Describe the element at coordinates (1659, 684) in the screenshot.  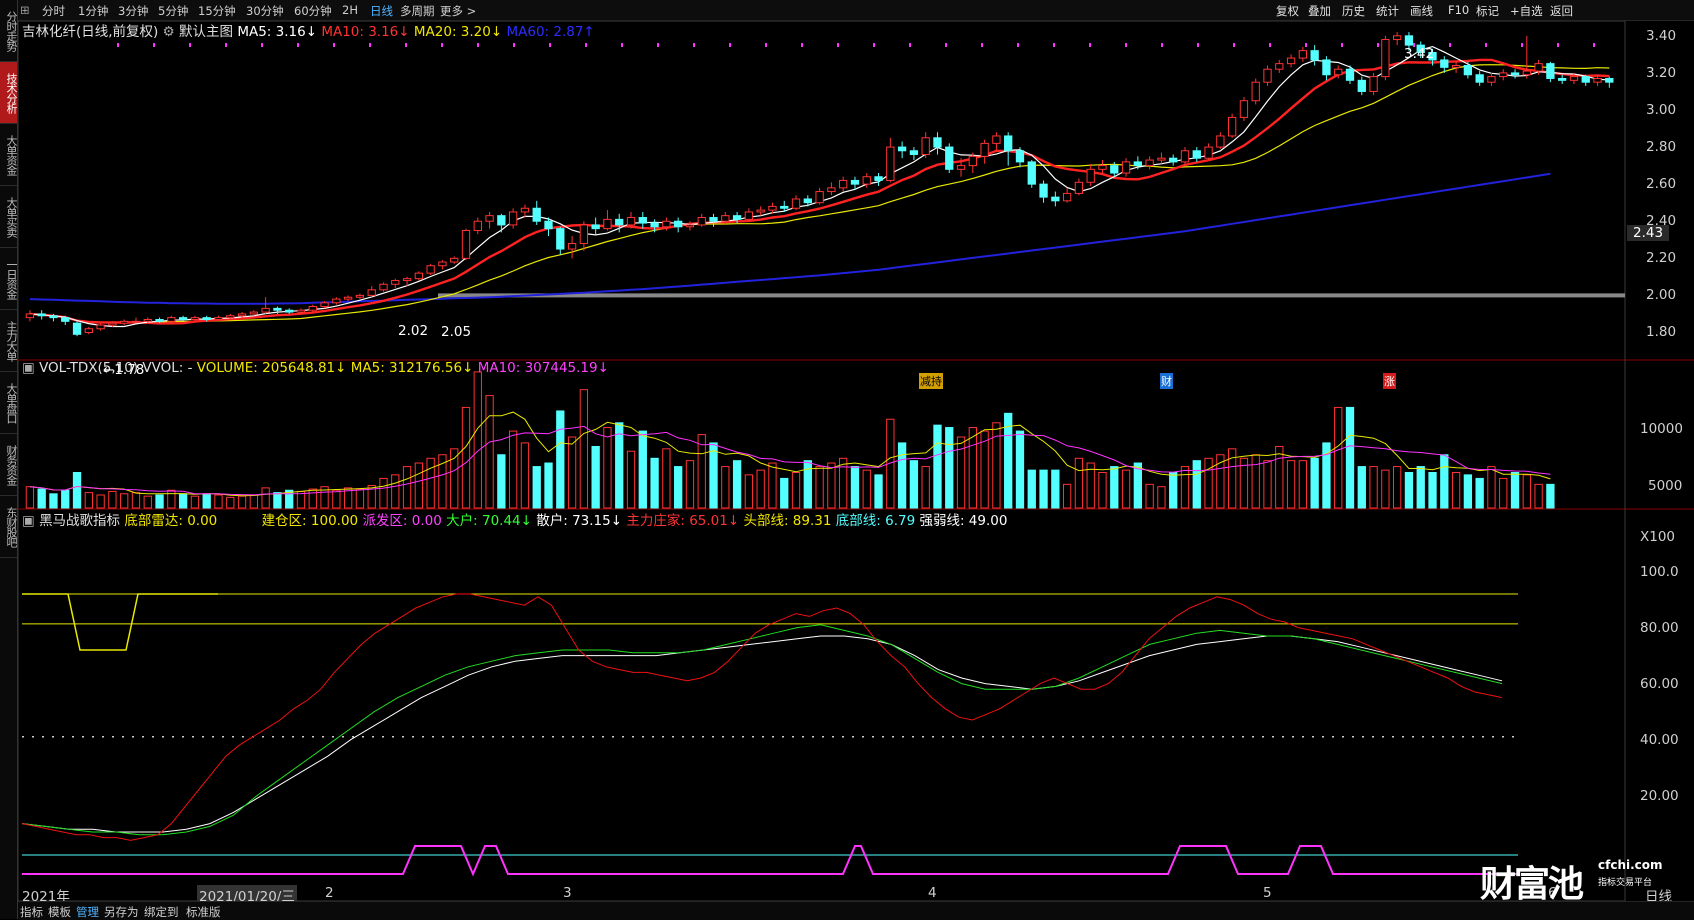
I see `indicator-axis-label: 60.00` at that location.